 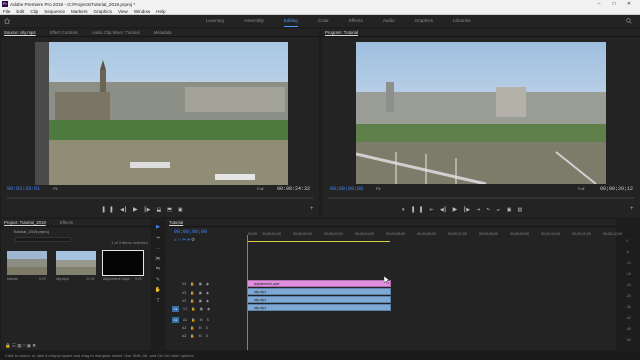 What do you see at coordinates (422, 210) in the screenshot?
I see `program-mark-out-icon: ▌` at bounding box center [422, 210].